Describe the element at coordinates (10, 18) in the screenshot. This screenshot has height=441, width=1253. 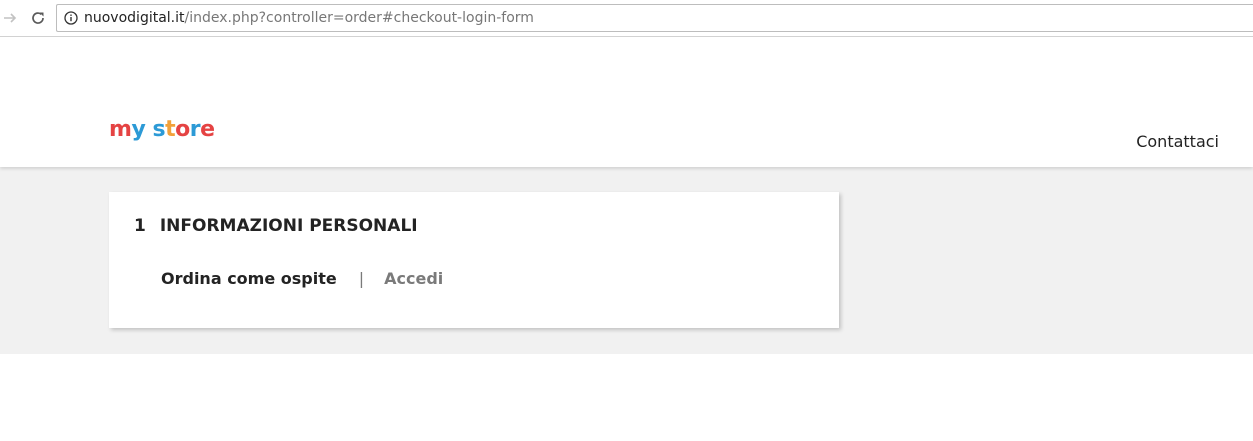
I see `forward-arrow-icon` at that location.